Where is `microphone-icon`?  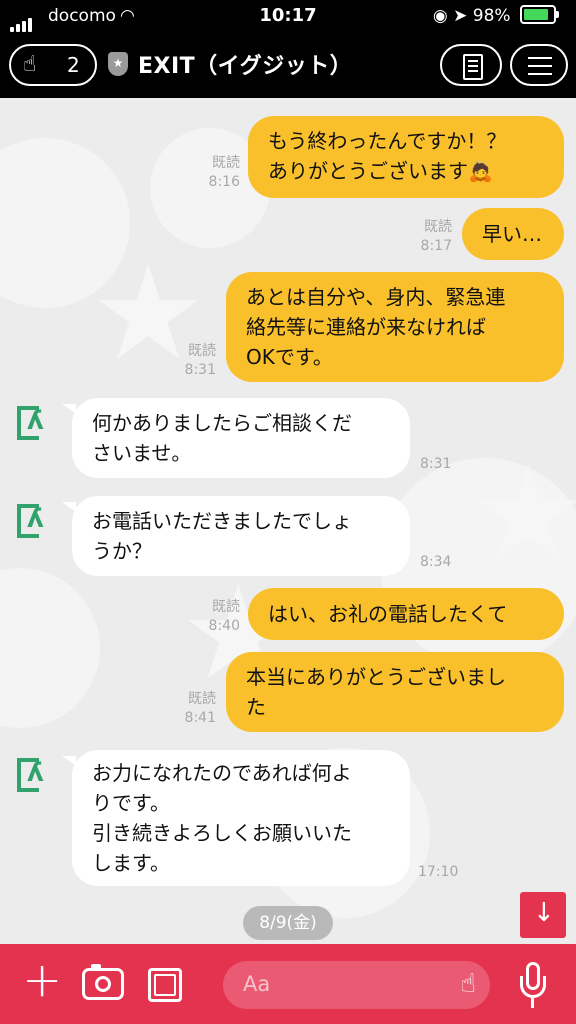
microphone-icon is located at coordinates (533, 986).